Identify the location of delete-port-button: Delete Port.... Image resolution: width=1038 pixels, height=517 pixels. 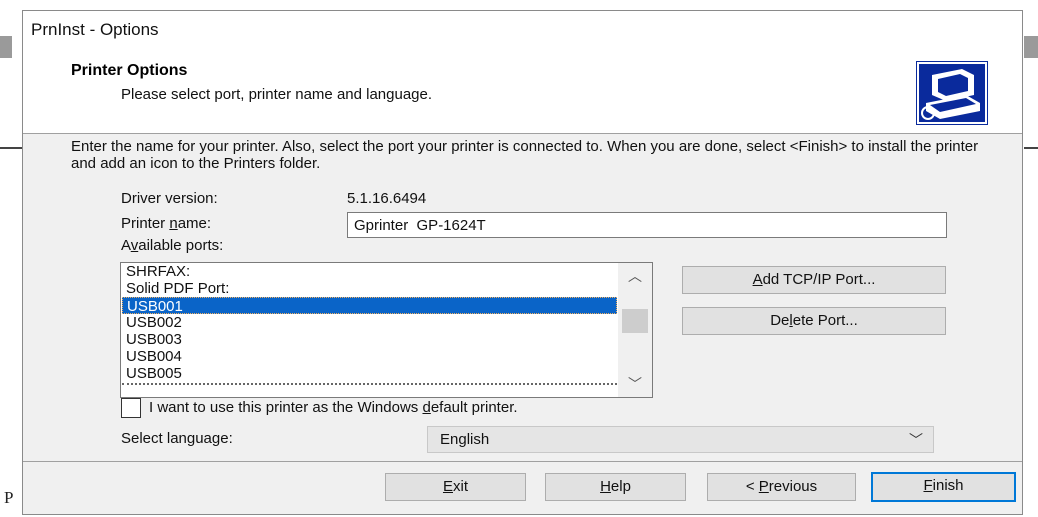
(814, 321).